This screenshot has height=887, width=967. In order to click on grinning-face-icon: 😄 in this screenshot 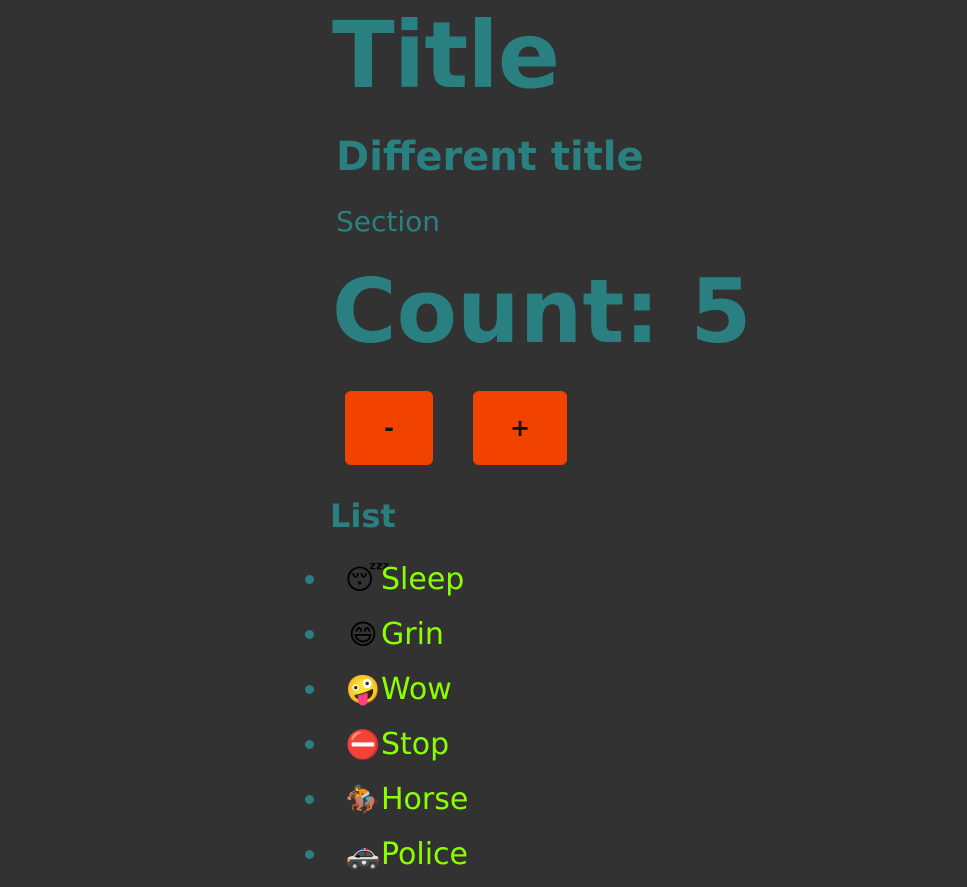, I will do `click(363, 634)`.